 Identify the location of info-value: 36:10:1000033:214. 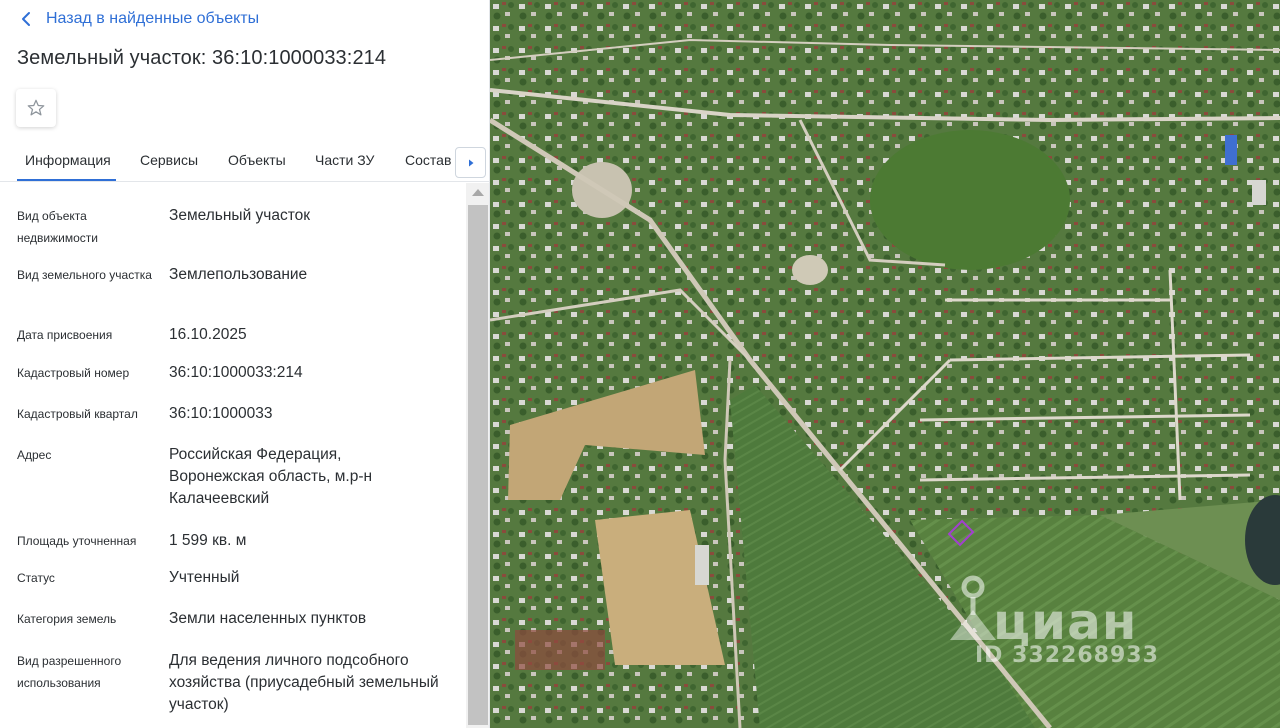
(236, 372).